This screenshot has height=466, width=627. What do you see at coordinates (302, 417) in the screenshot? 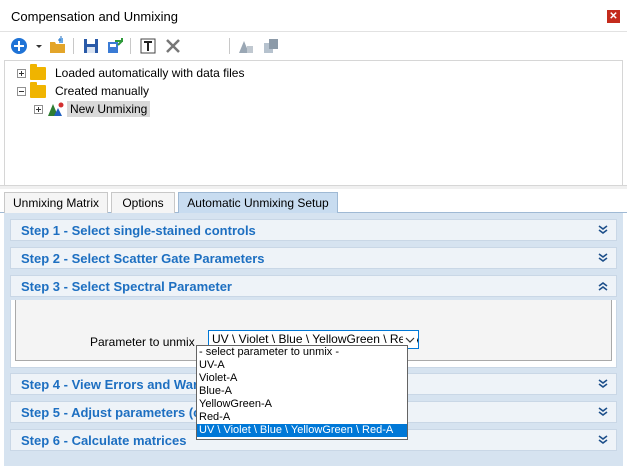
I see `dropdown-option: Red-A` at bounding box center [302, 417].